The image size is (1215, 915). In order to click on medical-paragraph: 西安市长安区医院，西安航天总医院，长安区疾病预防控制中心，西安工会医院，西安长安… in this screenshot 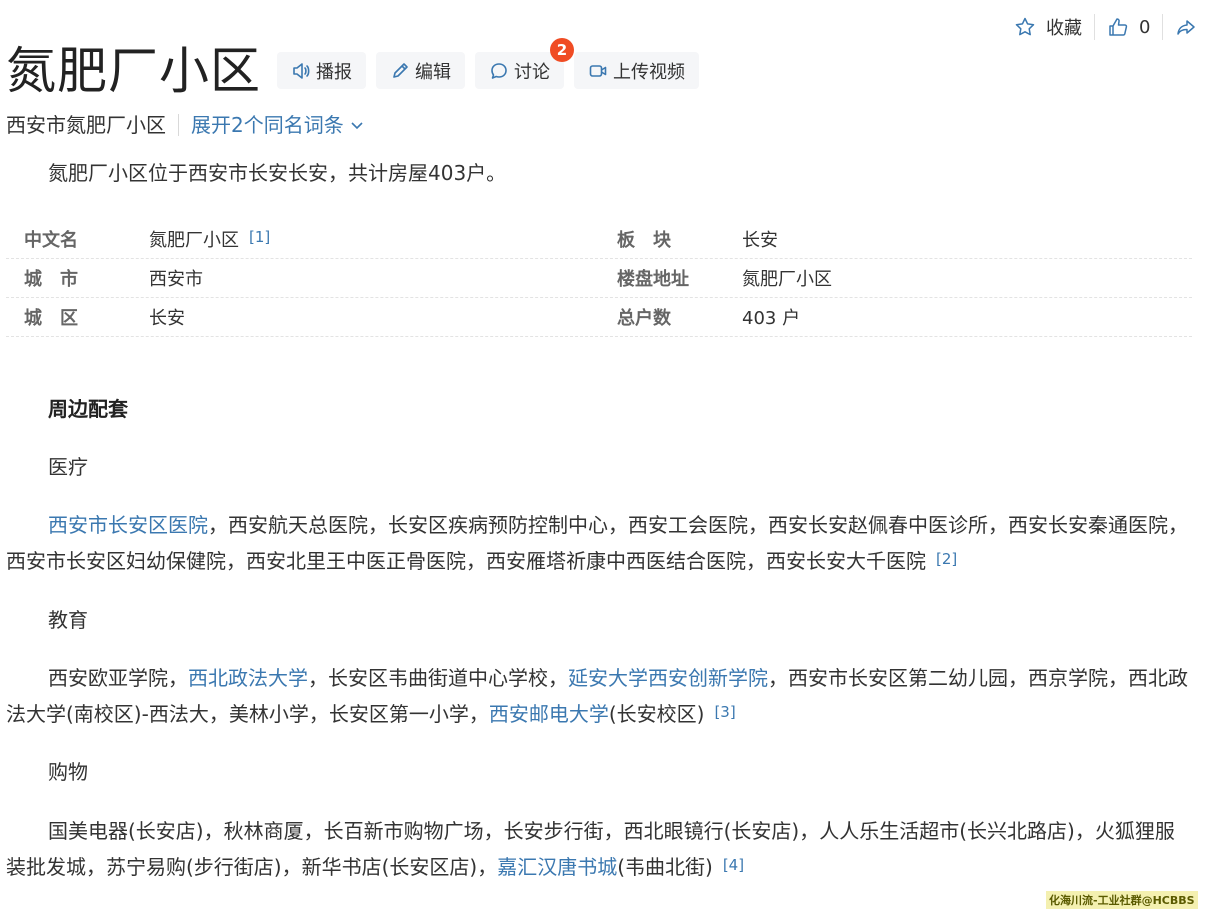, I will do `click(600, 544)`.